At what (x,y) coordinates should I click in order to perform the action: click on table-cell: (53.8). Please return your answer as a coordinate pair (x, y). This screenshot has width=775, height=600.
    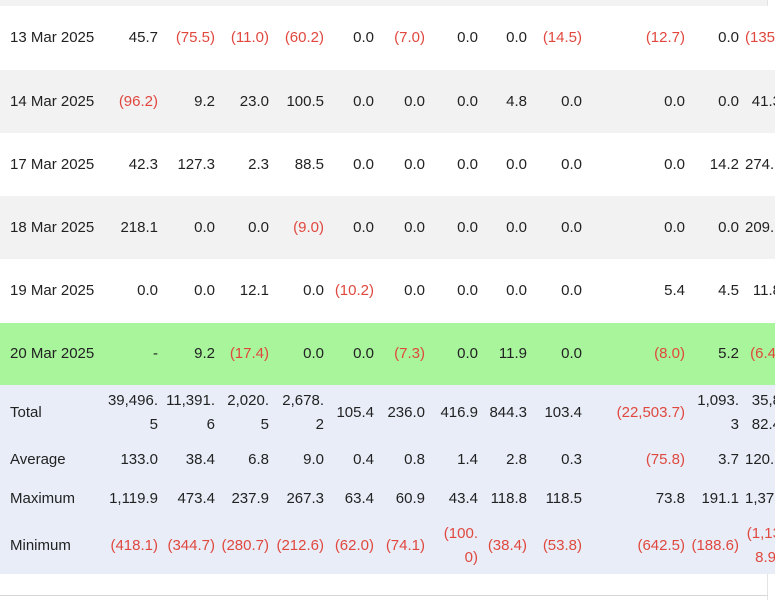
    Looking at the image, I should click on (562, 545).